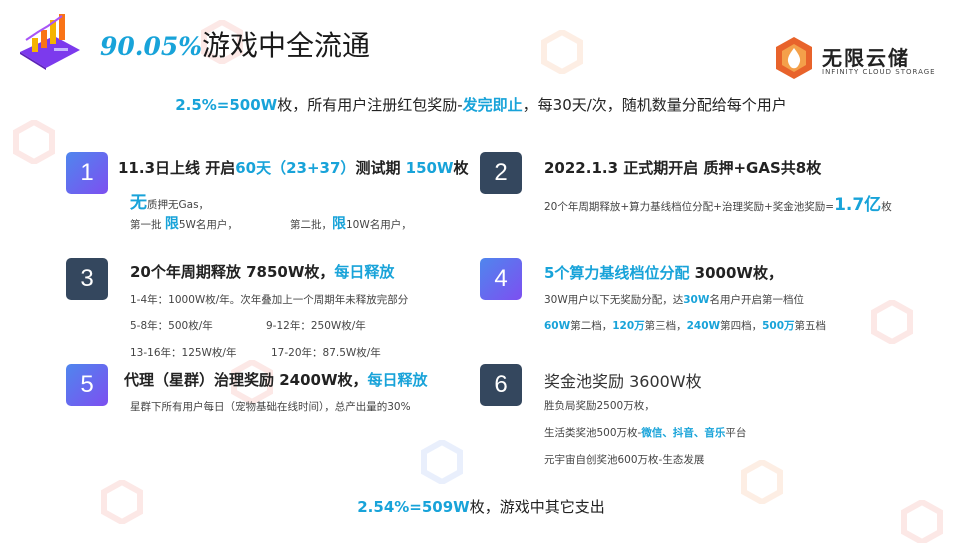  I want to click on brand-logo: 无限云储 INFINITY CLOUD STORAGE, so click(853, 61).